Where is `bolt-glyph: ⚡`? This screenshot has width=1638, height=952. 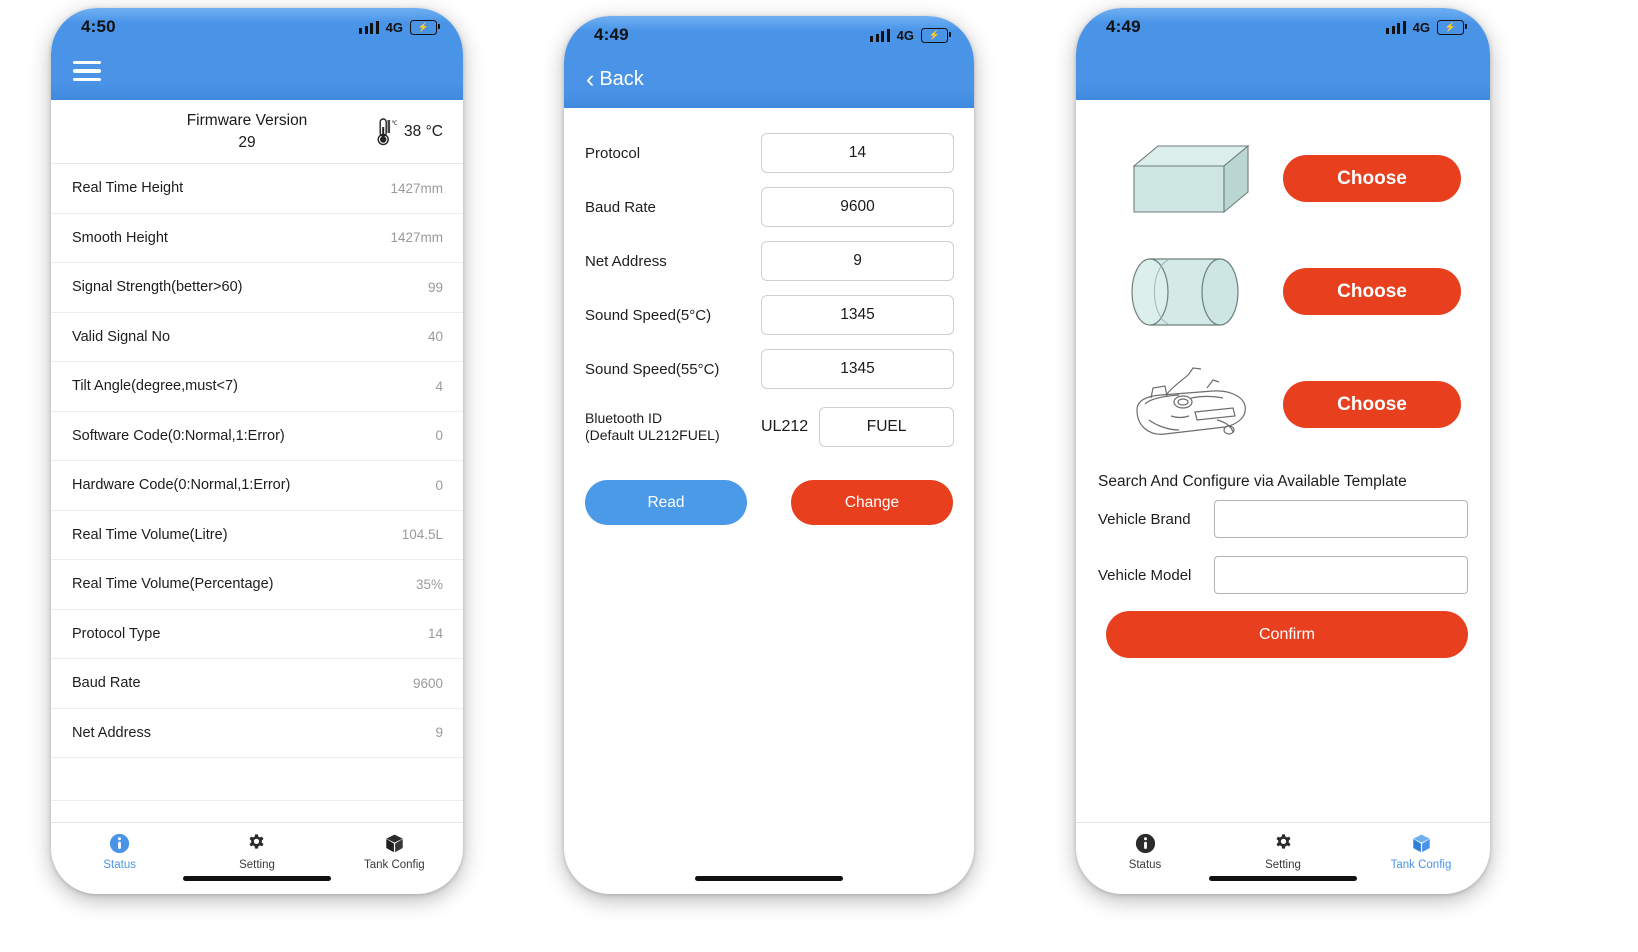
bolt-glyph: ⚡ is located at coordinates (423, 26).